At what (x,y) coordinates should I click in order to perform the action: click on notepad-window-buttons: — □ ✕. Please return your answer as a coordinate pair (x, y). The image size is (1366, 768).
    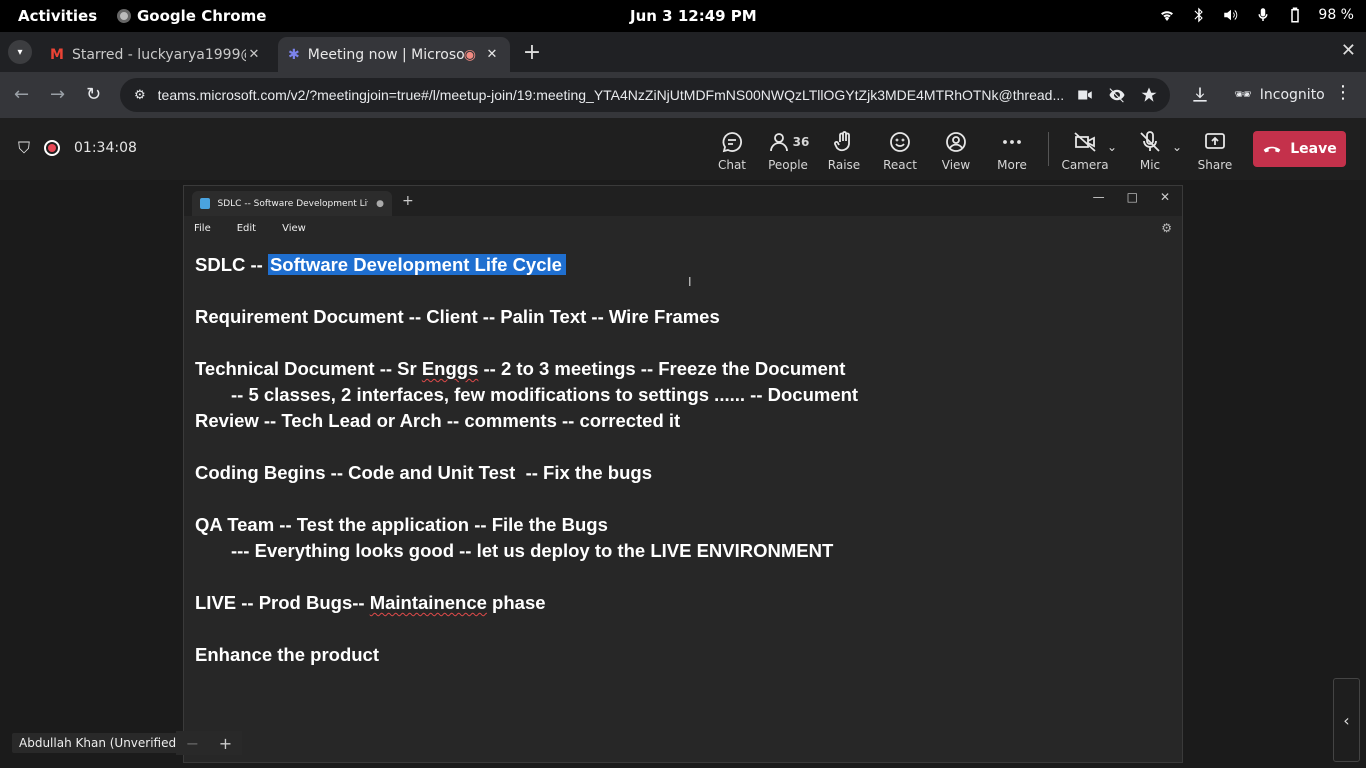
    Looking at the image, I should click on (1131, 197).